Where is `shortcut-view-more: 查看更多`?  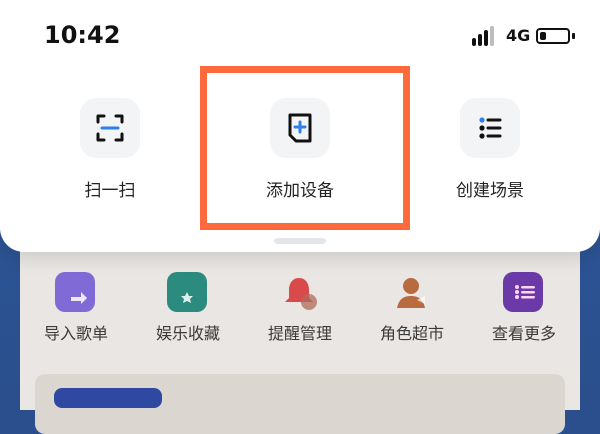 shortcut-view-more: 查看更多 is located at coordinates (524, 305).